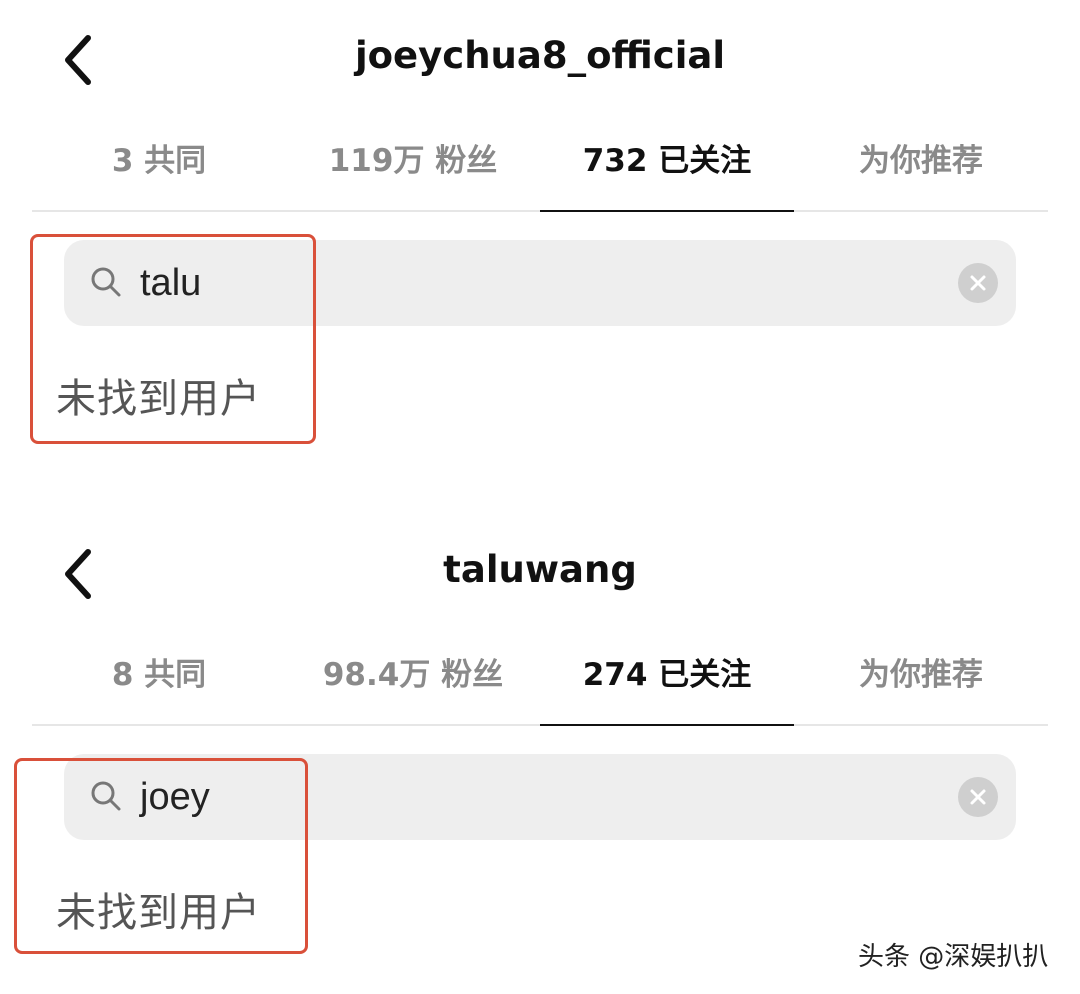 The height and width of the screenshot is (994, 1080). Describe the element at coordinates (159, 161) in the screenshot. I see `tab-mutual: 3 共同` at that location.